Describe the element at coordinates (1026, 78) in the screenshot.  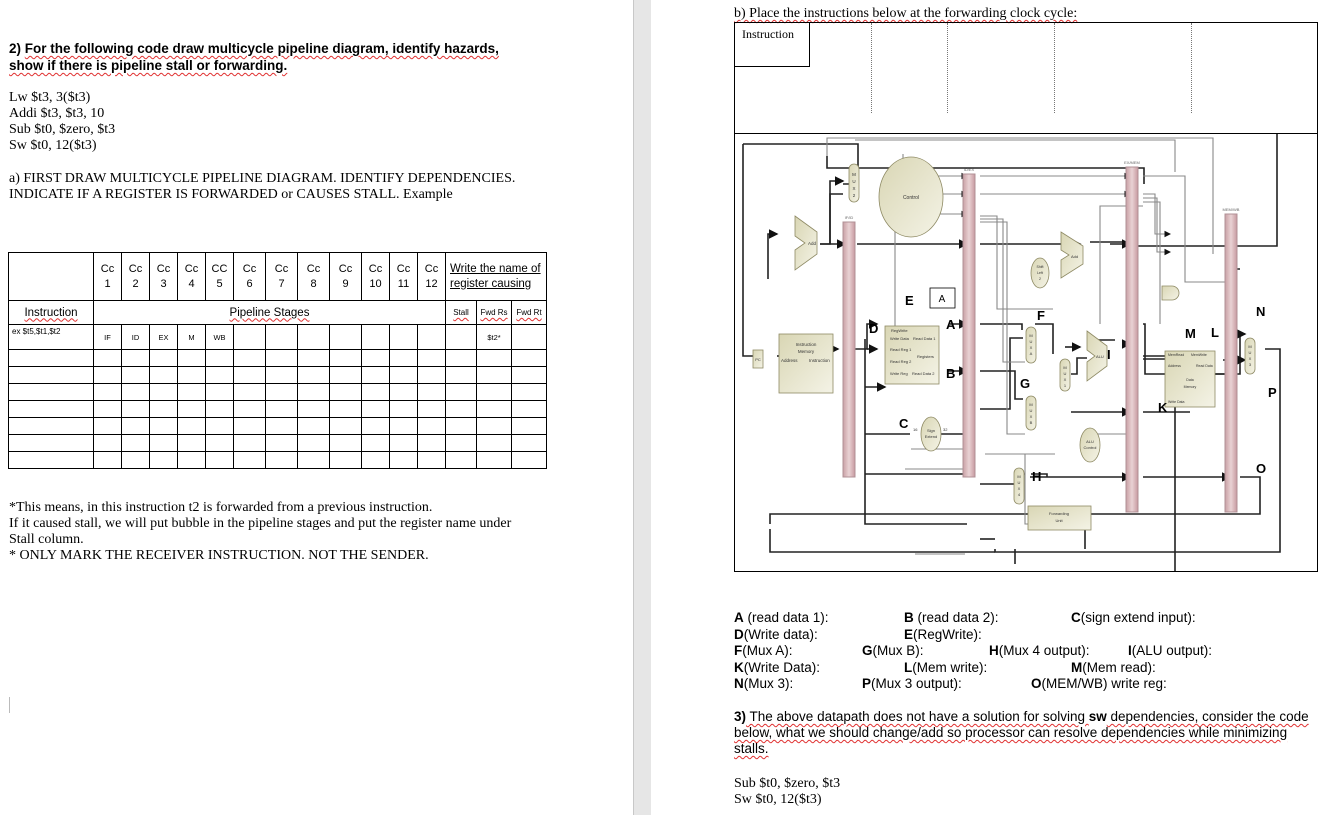
I see `forwarding-cycle-box` at that location.